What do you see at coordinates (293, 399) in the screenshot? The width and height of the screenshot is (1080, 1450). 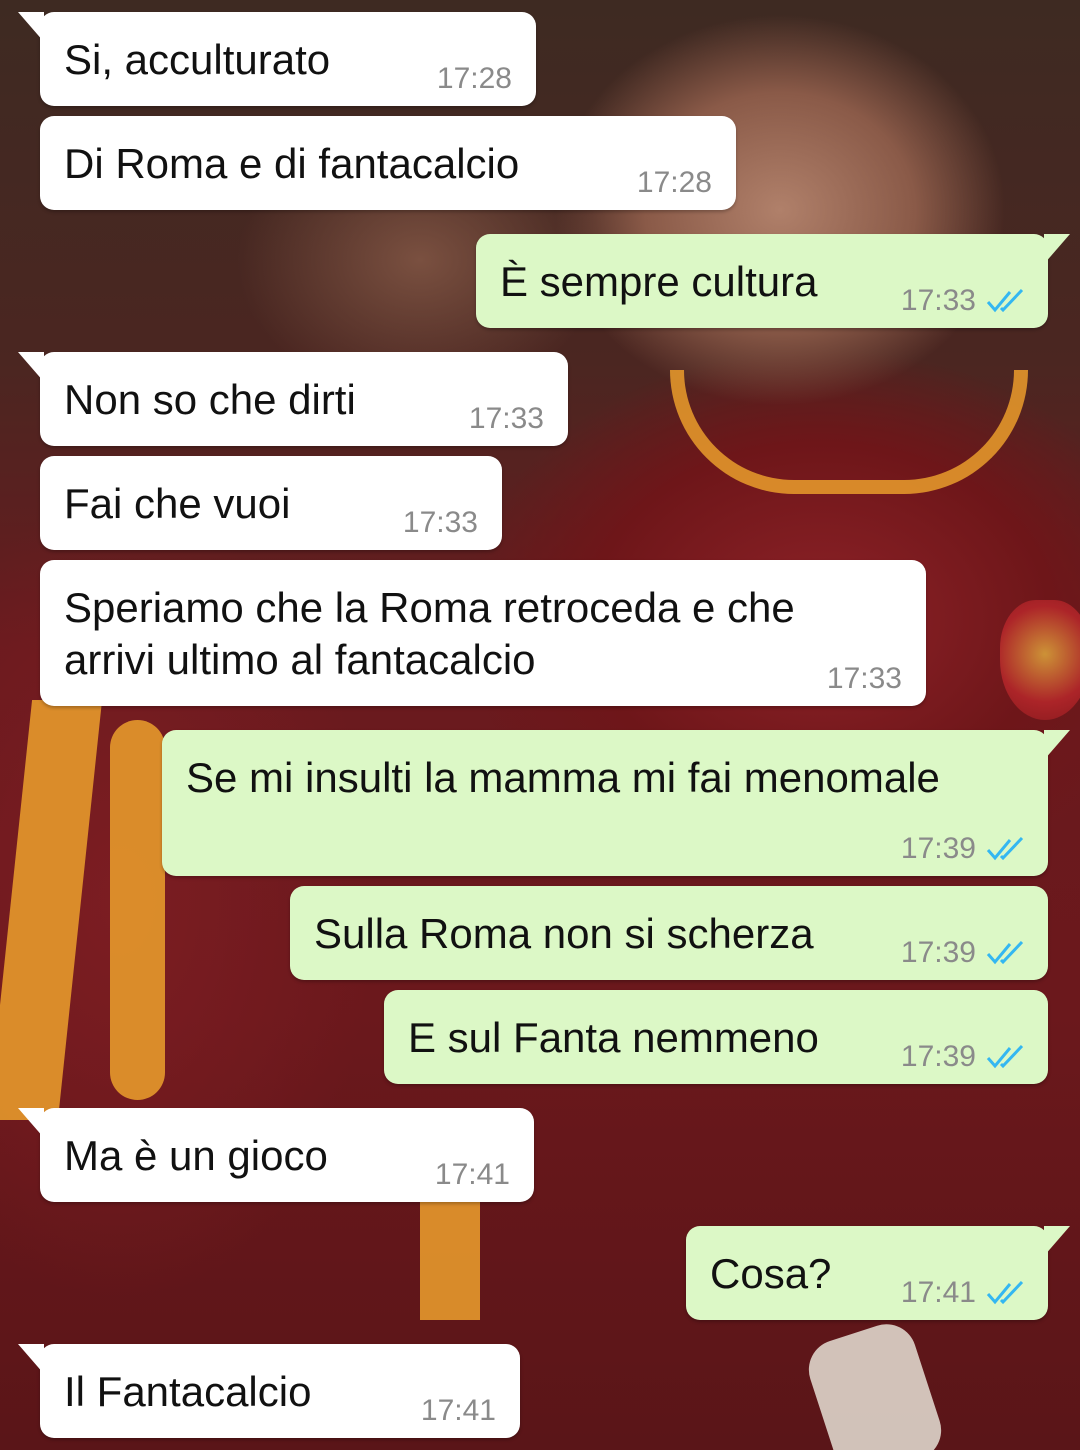 I see `message-bubble: Non so che dirti 17:33` at bounding box center [293, 399].